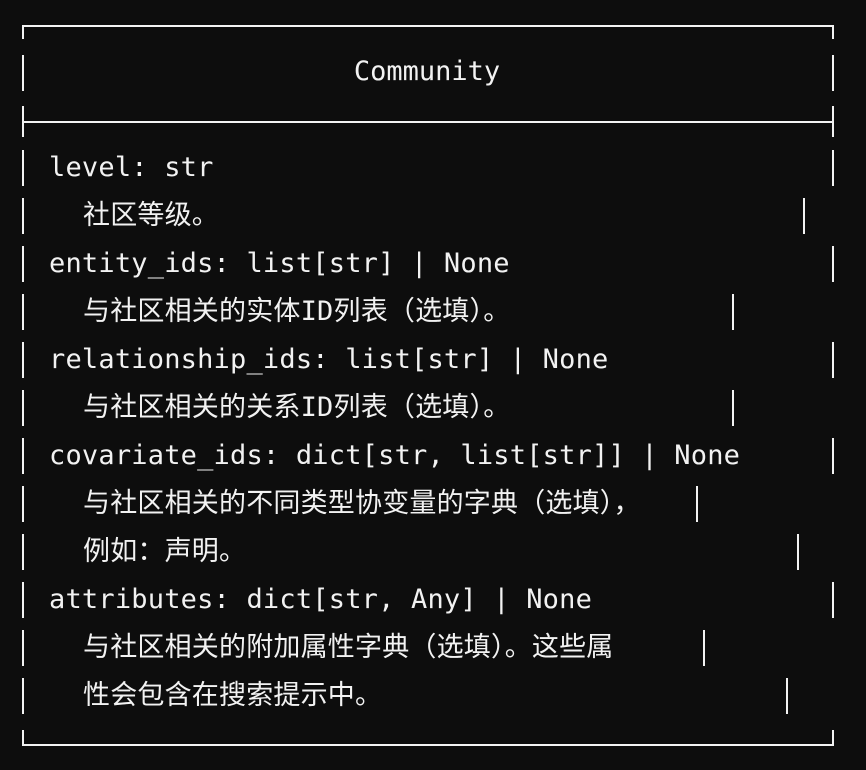  Describe the element at coordinates (833, 32) in the screenshot. I see `frame-top-right-tick` at that location.